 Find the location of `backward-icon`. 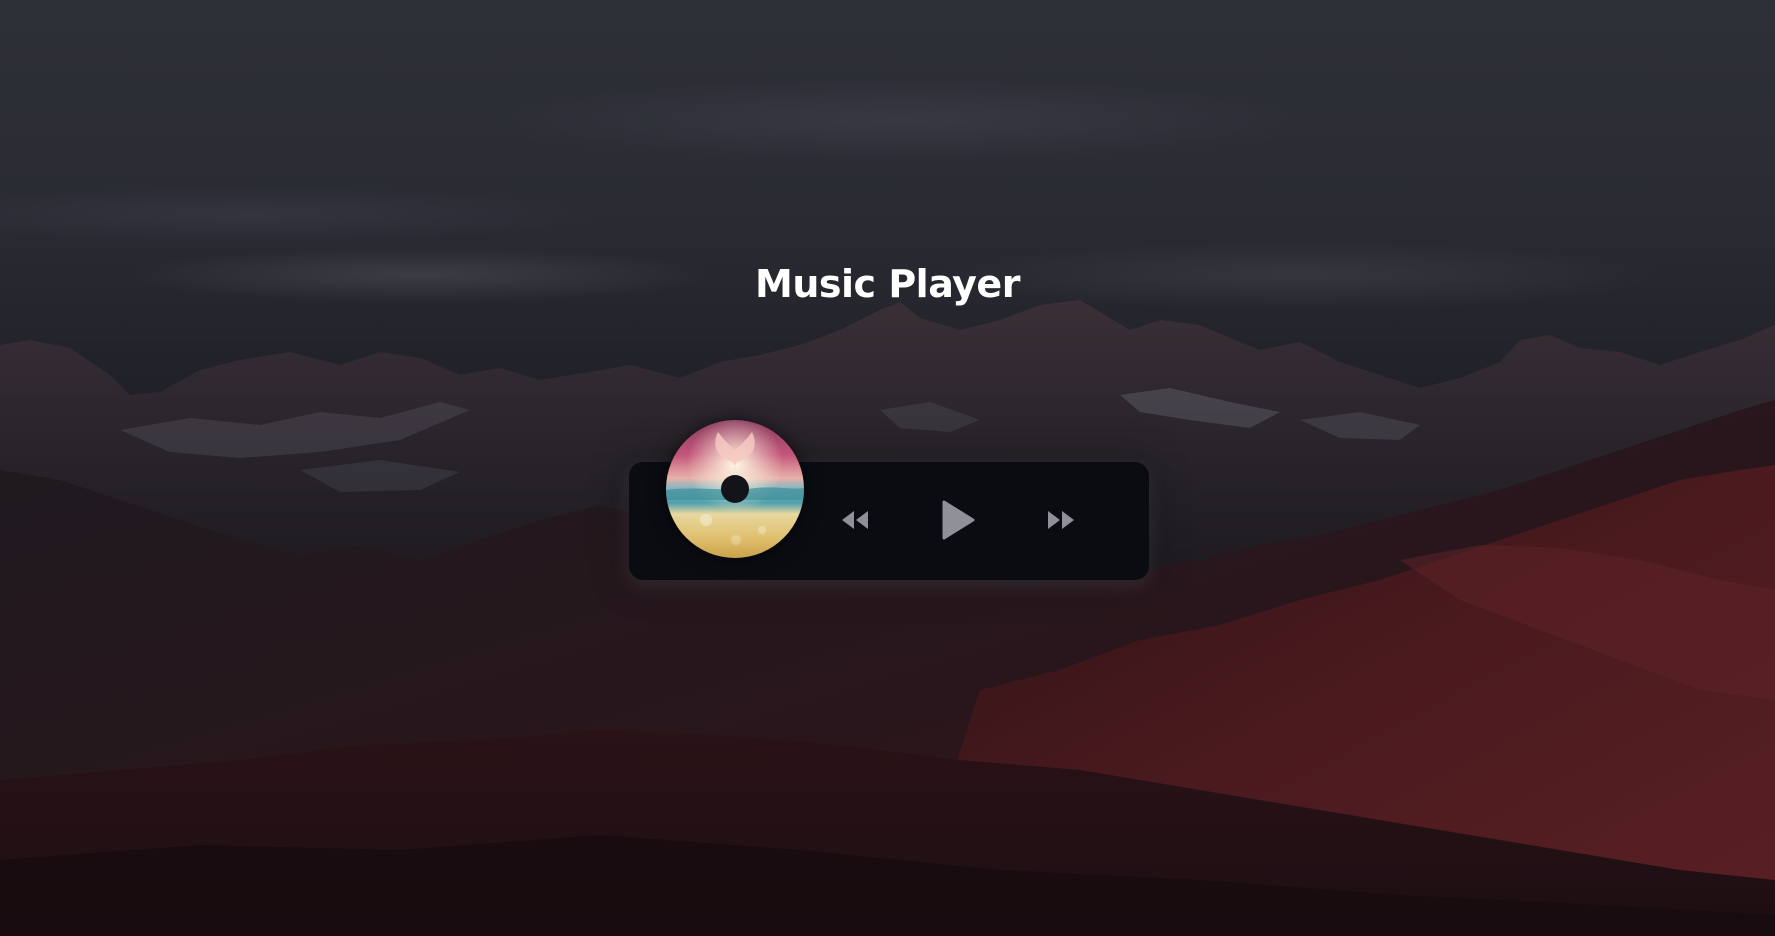

backward-icon is located at coordinates (855, 520).